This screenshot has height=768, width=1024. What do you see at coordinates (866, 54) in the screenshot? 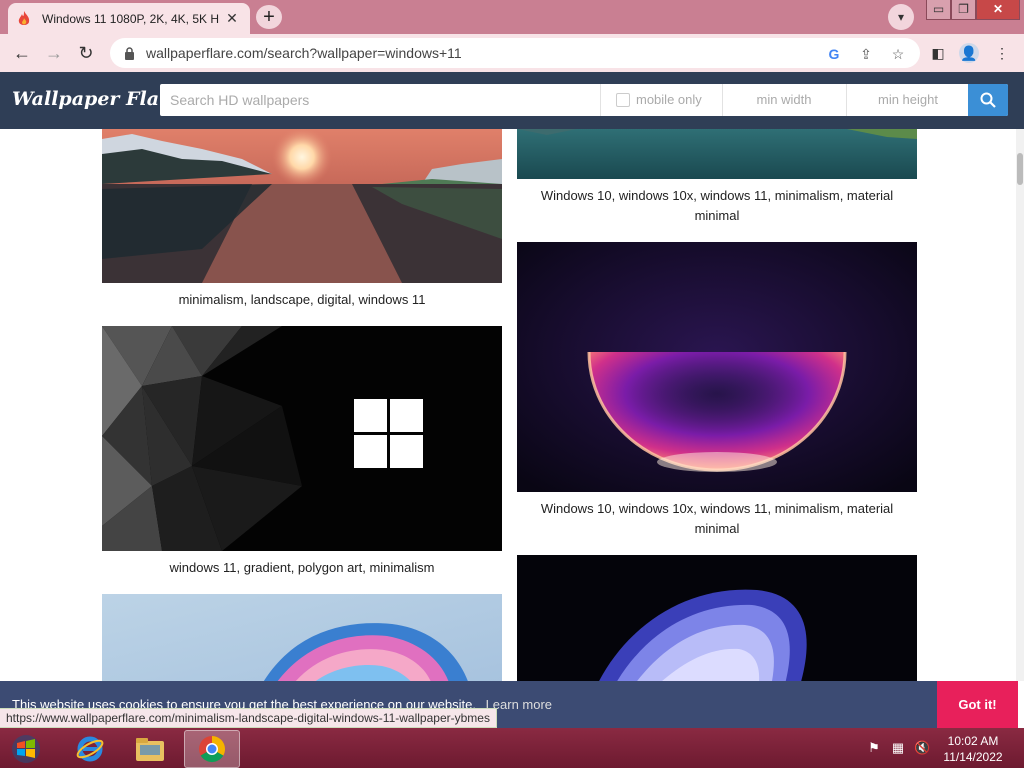
I see `share-icon: ⇪` at bounding box center [866, 54].